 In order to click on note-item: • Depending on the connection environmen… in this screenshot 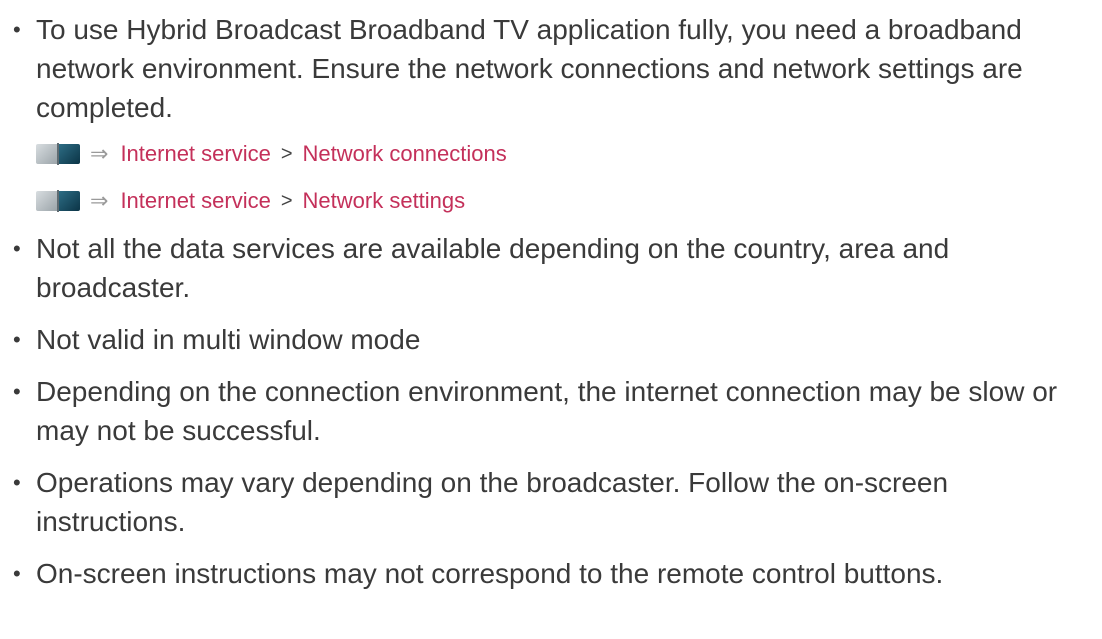, I will do `click(551, 411)`.